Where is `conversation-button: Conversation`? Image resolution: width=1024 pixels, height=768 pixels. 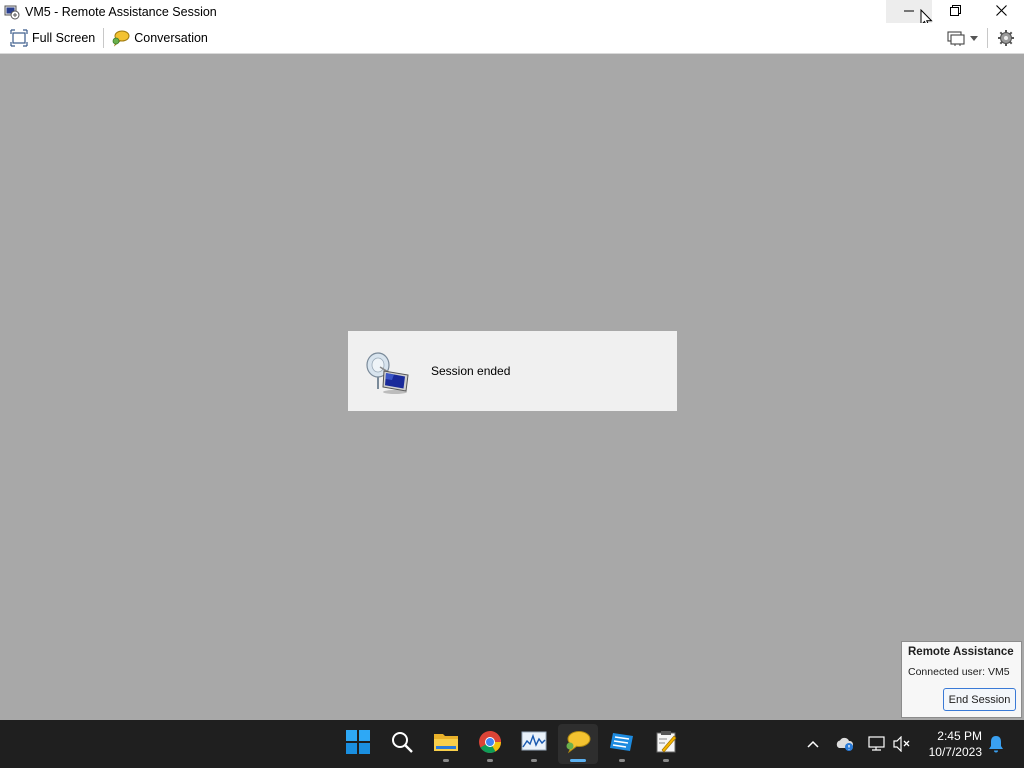
conversation-button: Conversation is located at coordinates (160, 38).